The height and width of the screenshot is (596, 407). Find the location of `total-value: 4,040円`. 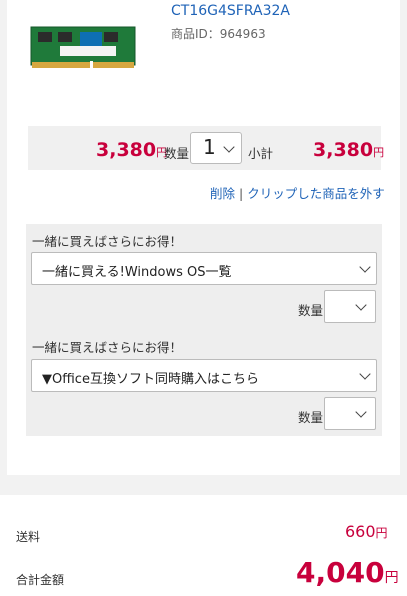

total-value: 4,040円 is located at coordinates (347, 572).